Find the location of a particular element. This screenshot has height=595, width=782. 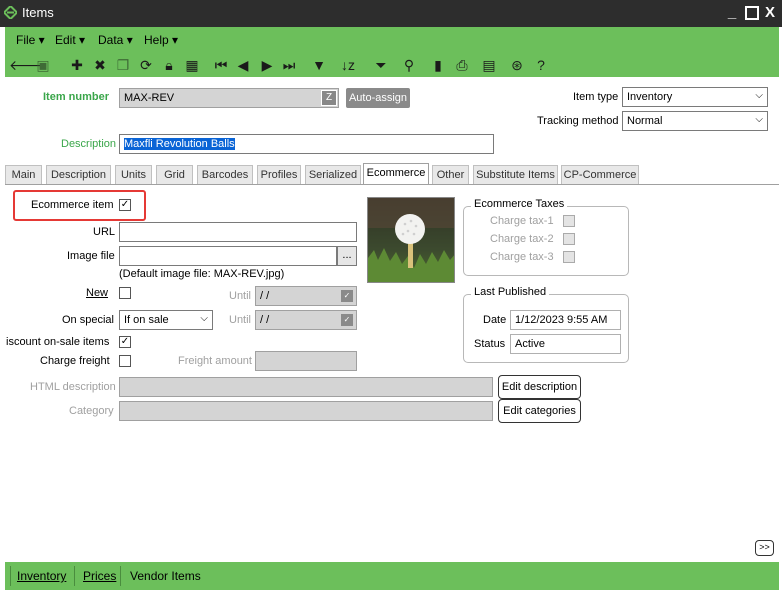

tab-units: Units is located at coordinates (133, 175).